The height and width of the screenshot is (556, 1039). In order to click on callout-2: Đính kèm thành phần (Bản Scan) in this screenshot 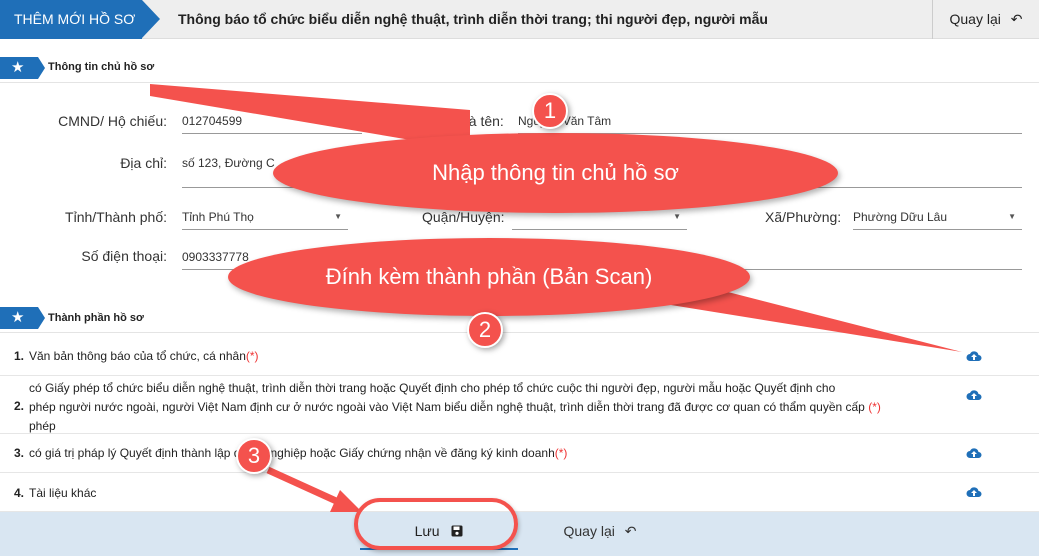, I will do `click(489, 277)`.